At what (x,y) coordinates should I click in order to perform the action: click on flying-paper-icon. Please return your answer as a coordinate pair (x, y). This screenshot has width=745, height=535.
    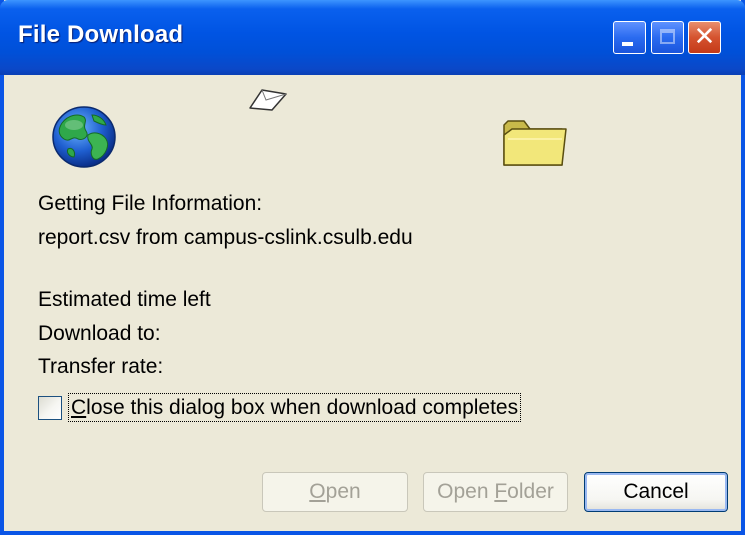
    Looking at the image, I should click on (268, 100).